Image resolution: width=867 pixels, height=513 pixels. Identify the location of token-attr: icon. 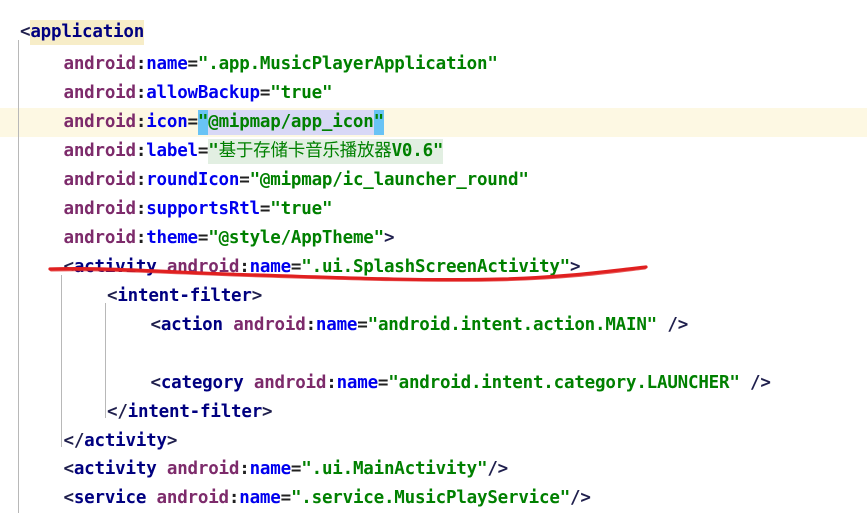
(167, 122).